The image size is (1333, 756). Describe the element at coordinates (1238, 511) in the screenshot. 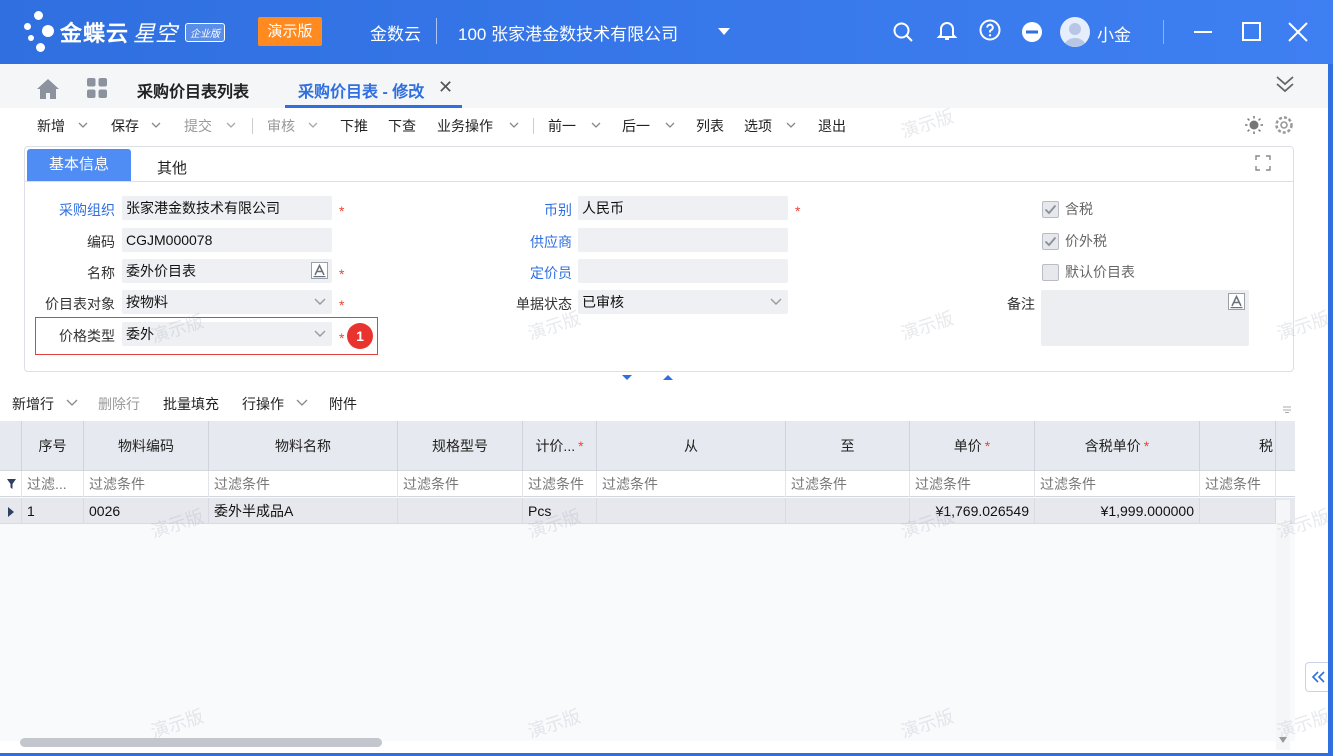

I see `cell-tax-rate` at that location.